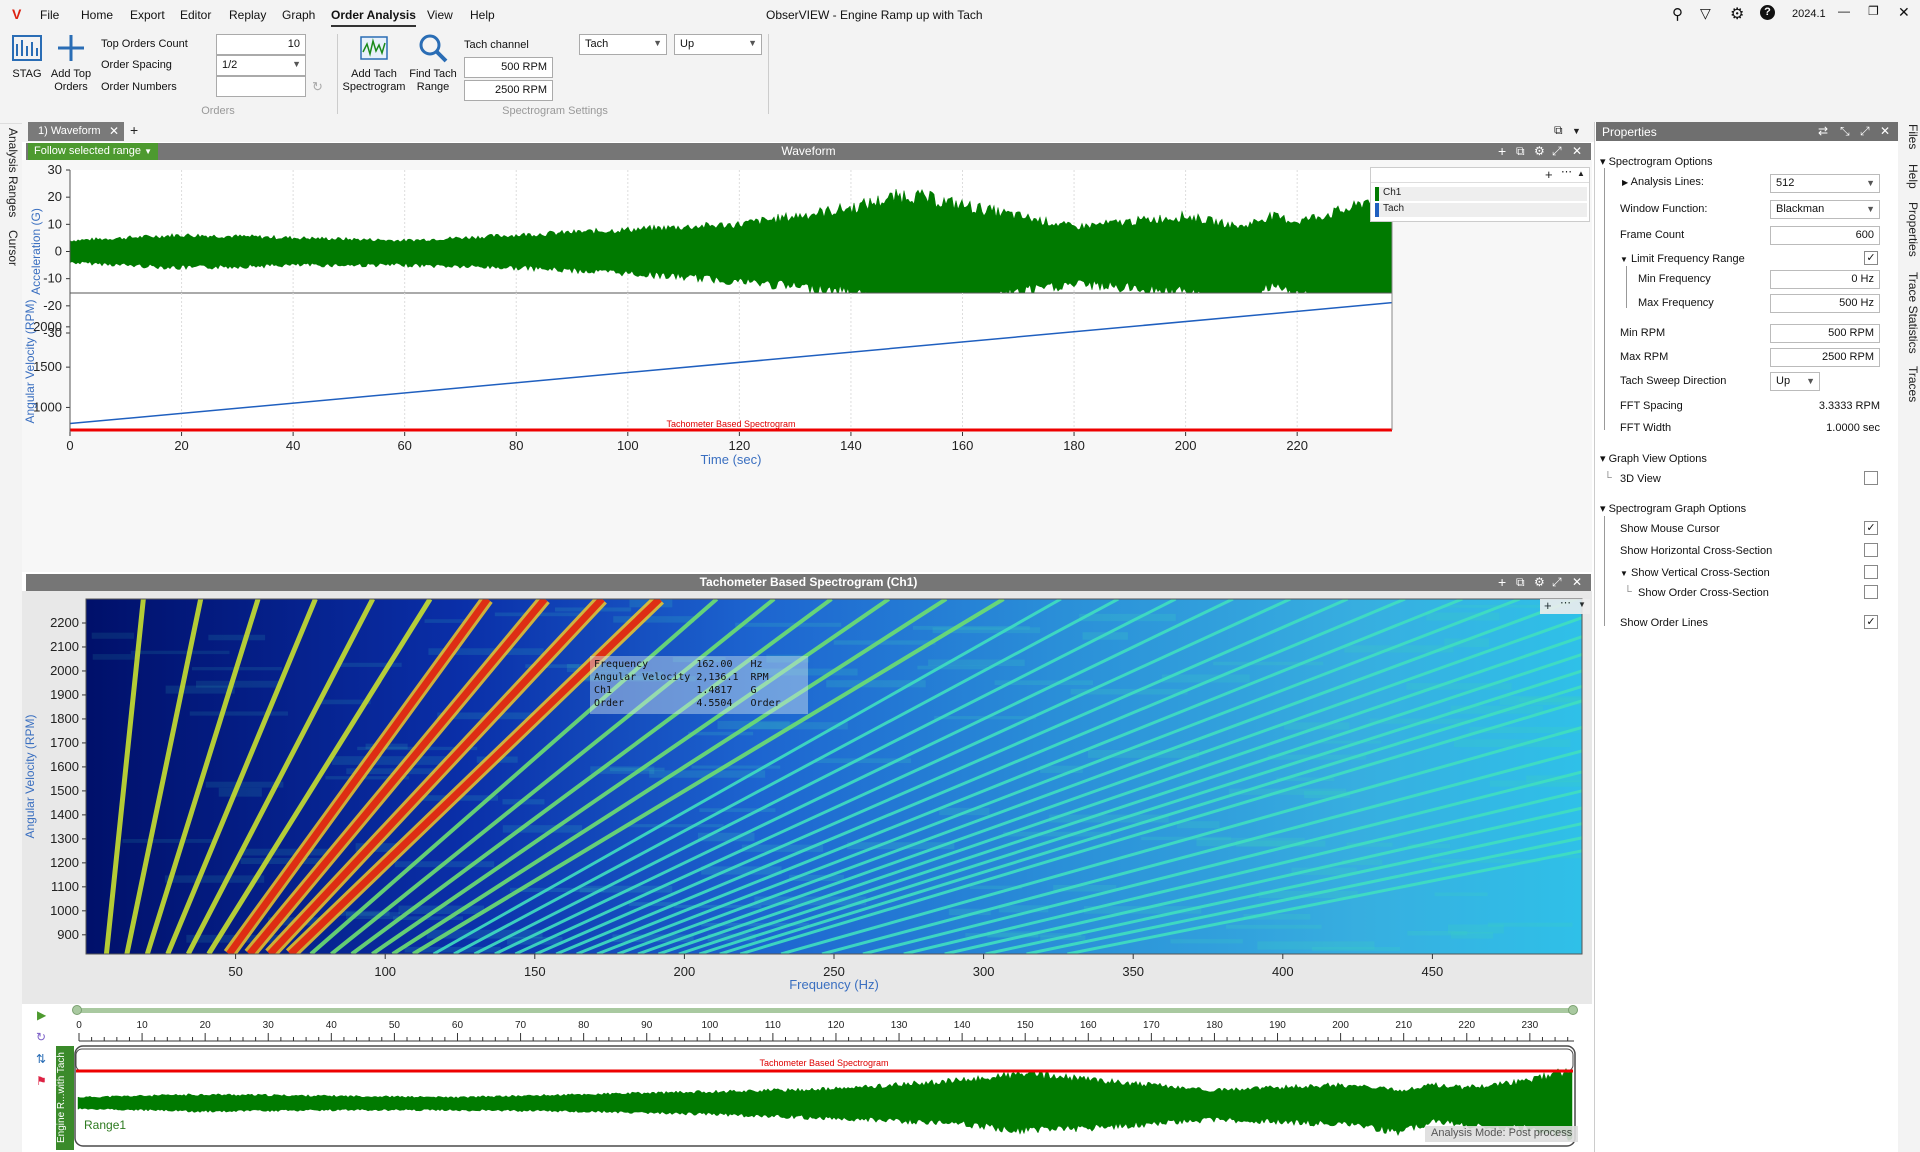 This screenshot has height=1152, width=1920. Describe the element at coordinates (1825, 333) in the screenshot. I see `min-rpm-prop-input: 500 RPM` at that location.